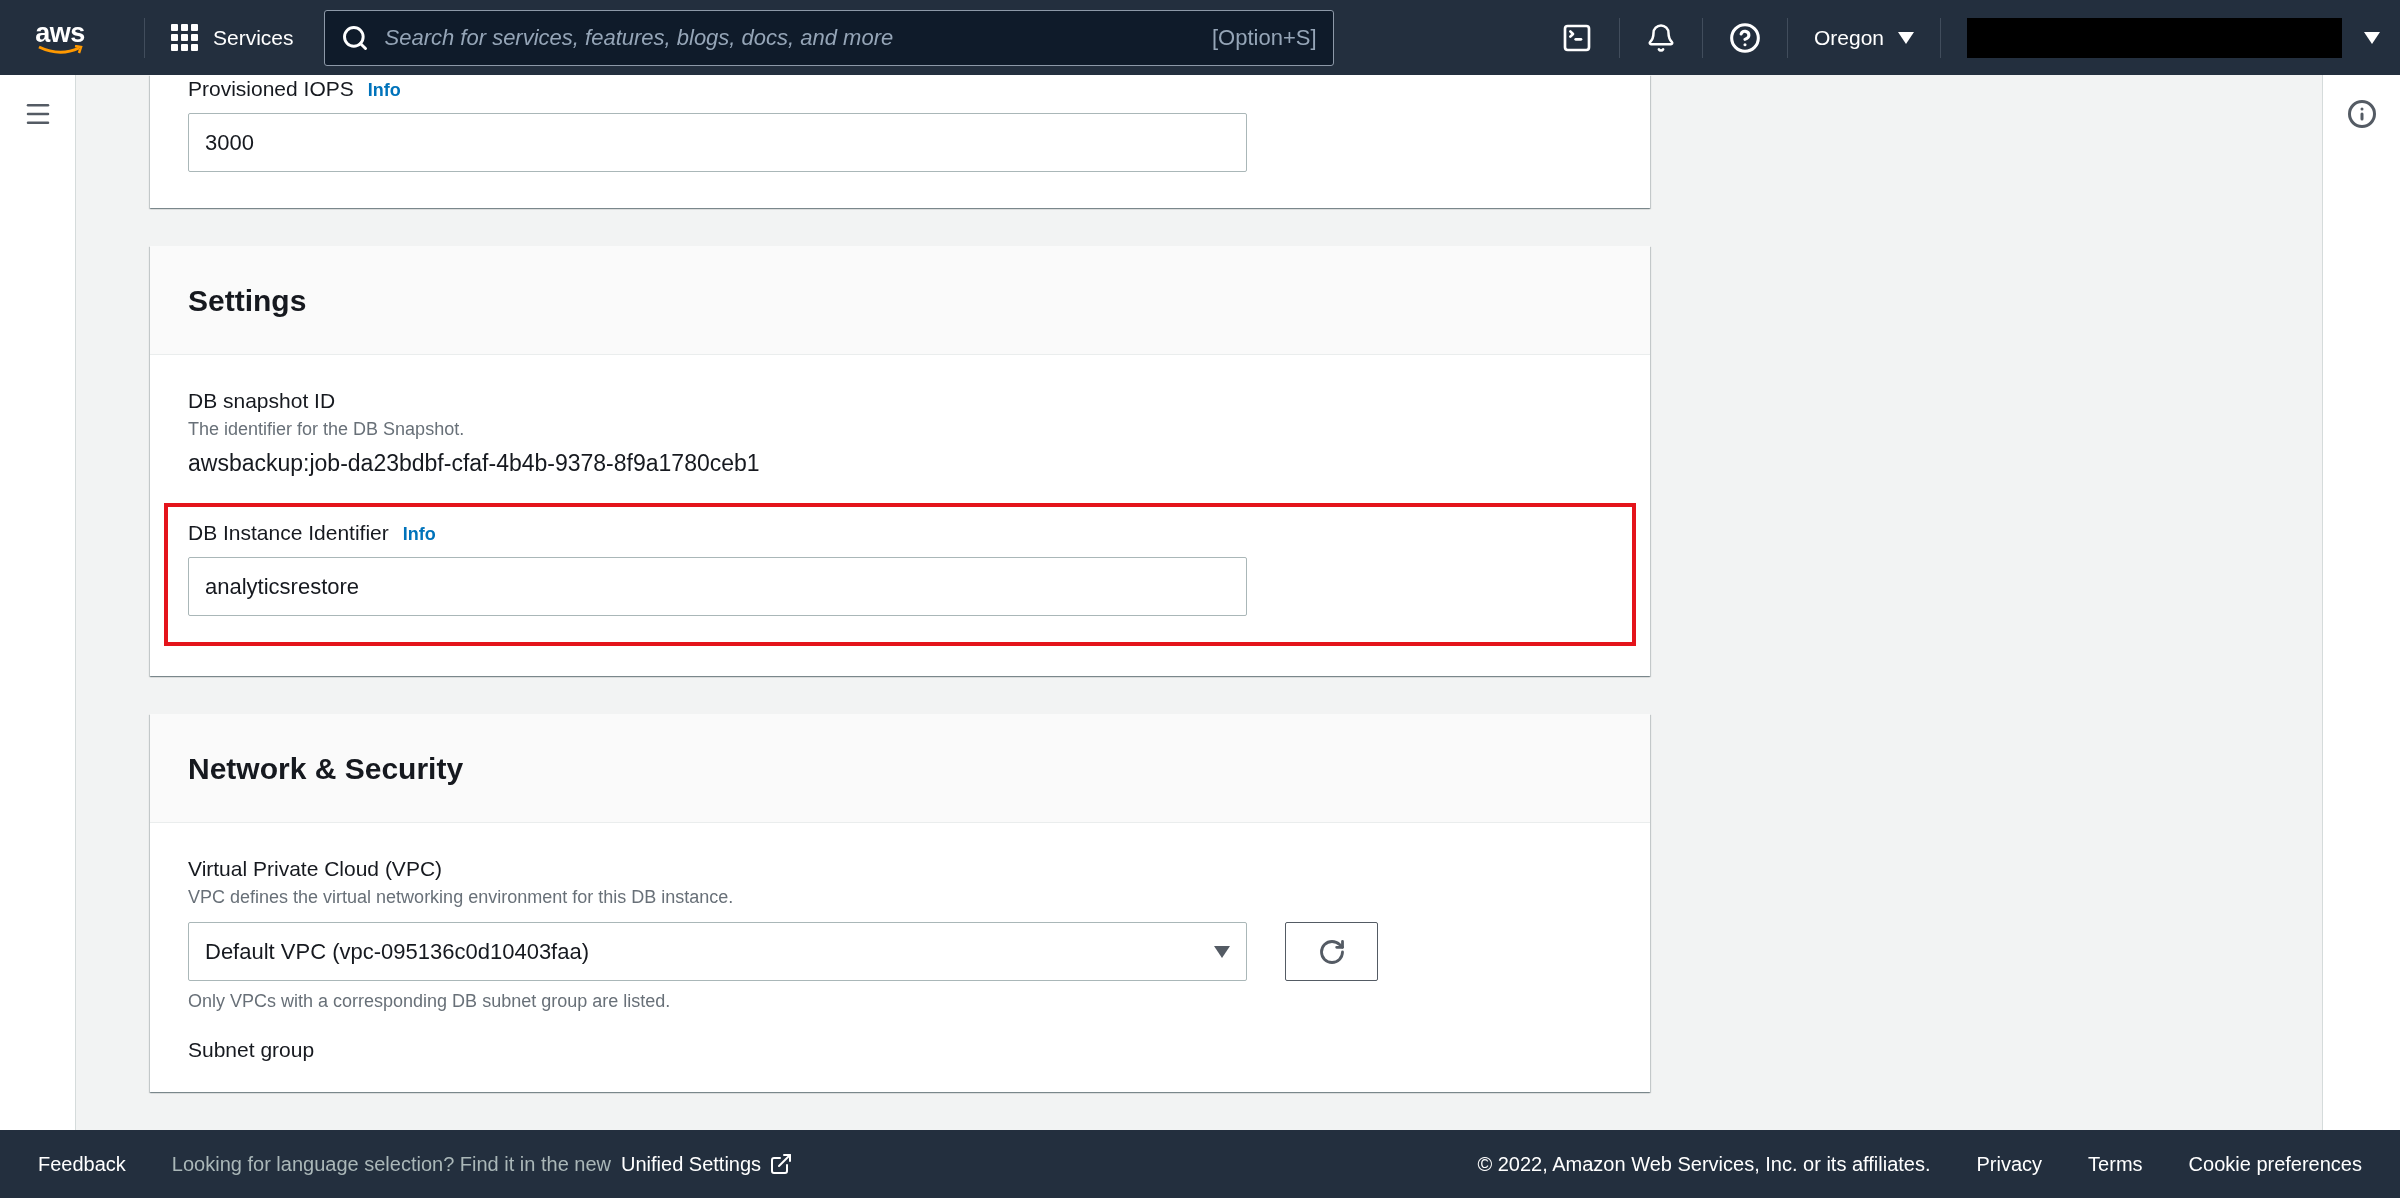 Image resolution: width=2400 pixels, height=1198 pixels. What do you see at coordinates (82, 1164) in the screenshot?
I see `feedback-link: Feedback` at bounding box center [82, 1164].